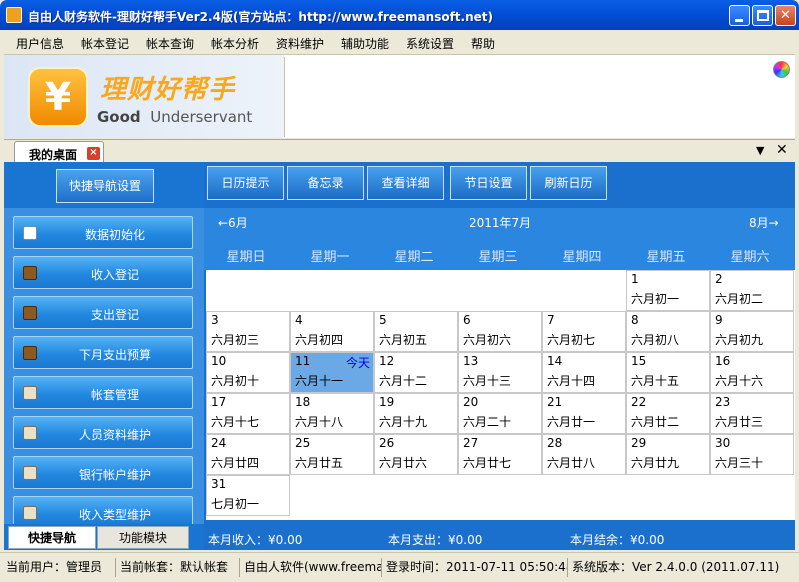 This screenshot has width=799, height=582. I want to click on refresh-calendar-button: 刷新日历, so click(568, 183).